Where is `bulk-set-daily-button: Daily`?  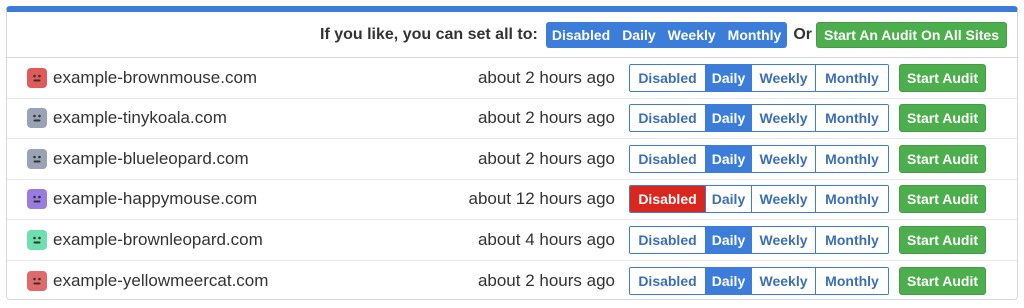
bulk-set-daily-button: Daily is located at coordinates (638, 35).